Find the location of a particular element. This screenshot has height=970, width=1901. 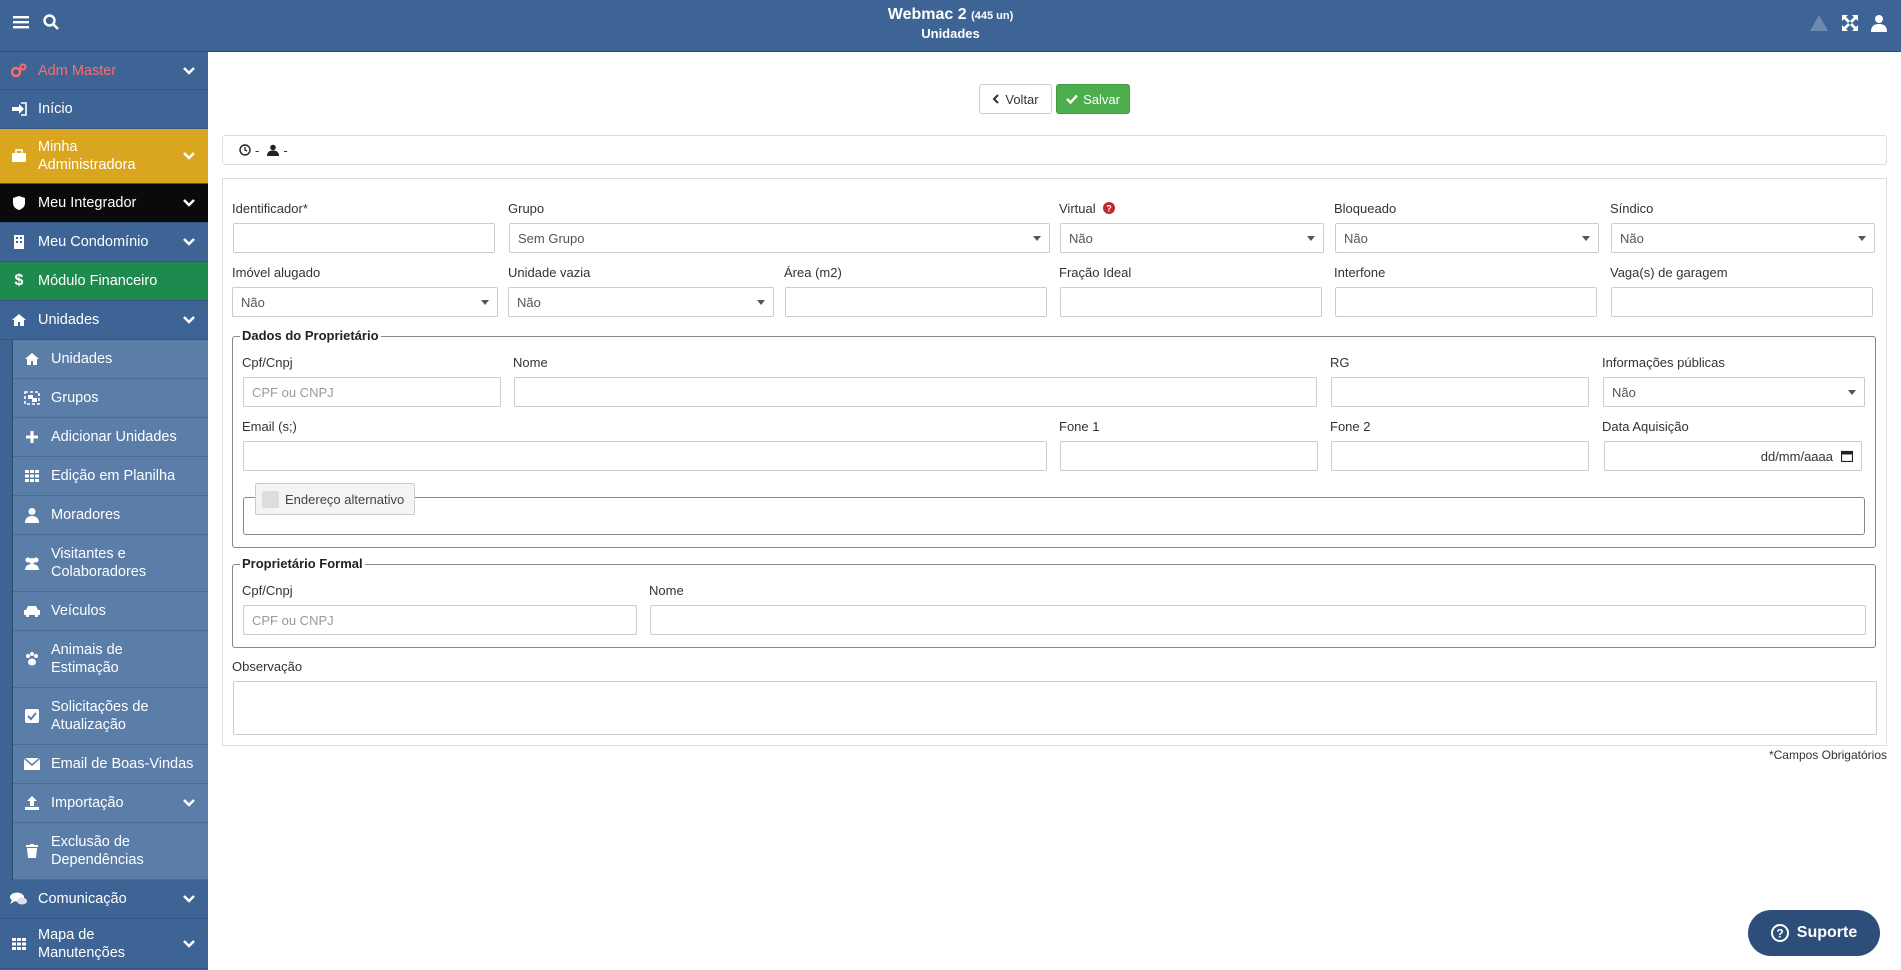

nome-label: Nome is located at coordinates (530, 362).